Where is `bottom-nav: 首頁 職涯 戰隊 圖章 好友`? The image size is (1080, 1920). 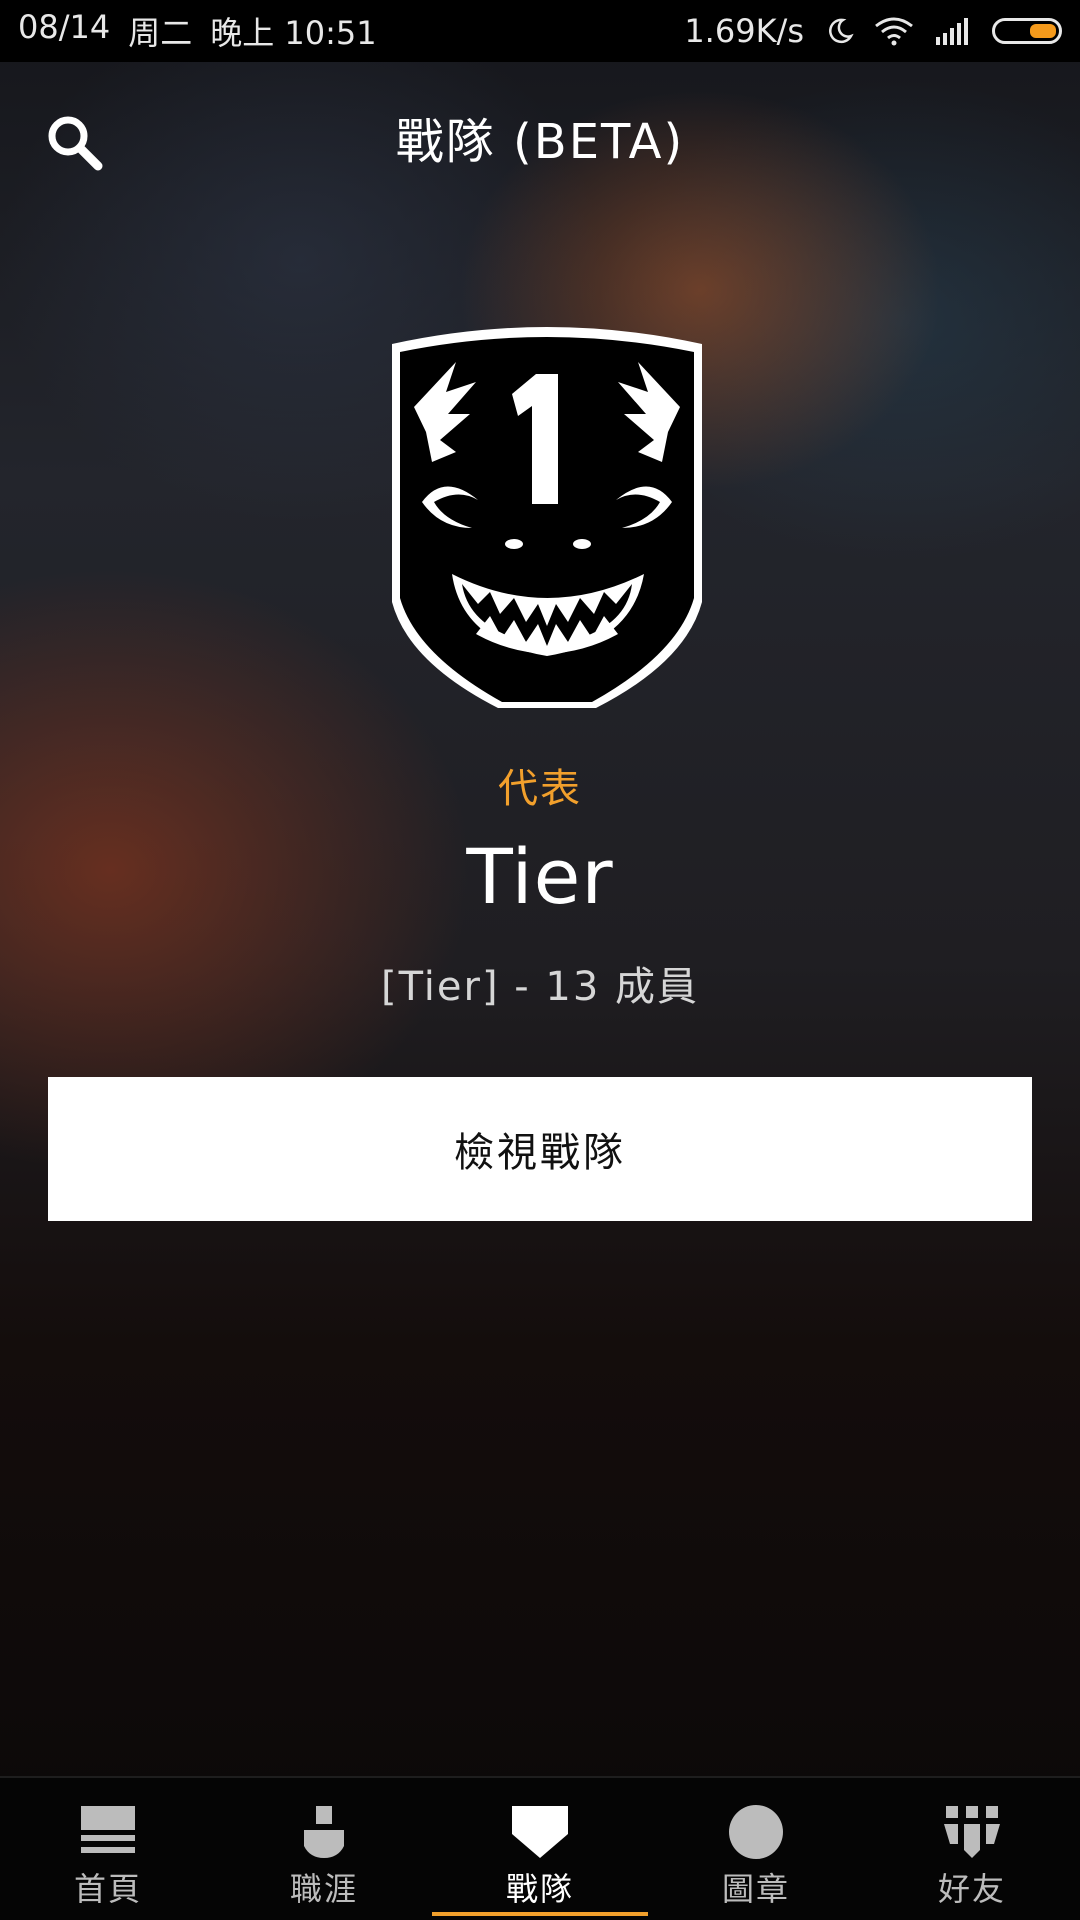 bottom-nav: 首頁 職涯 戰隊 圖章 好友 is located at coordinates (540, 1848).